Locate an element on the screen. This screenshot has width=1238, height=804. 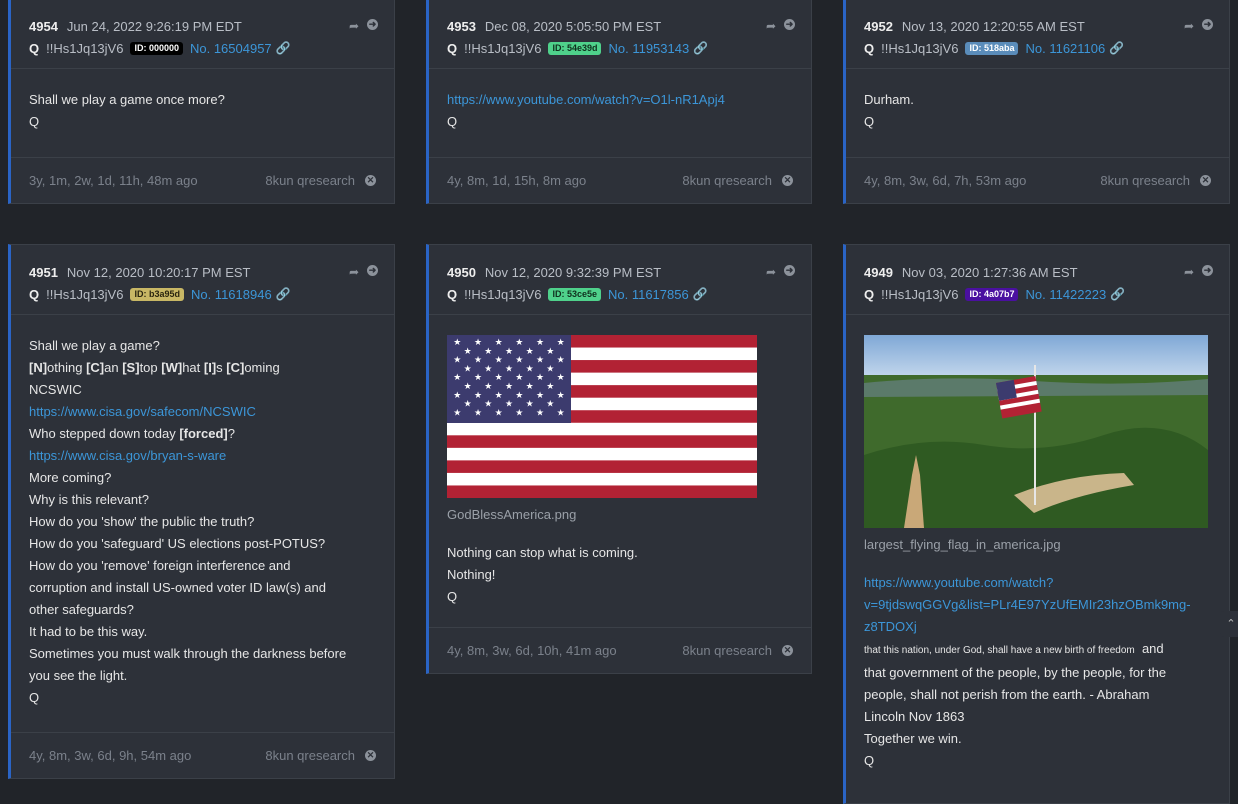
post-number: 4952 is located at coordinates (878, 26).